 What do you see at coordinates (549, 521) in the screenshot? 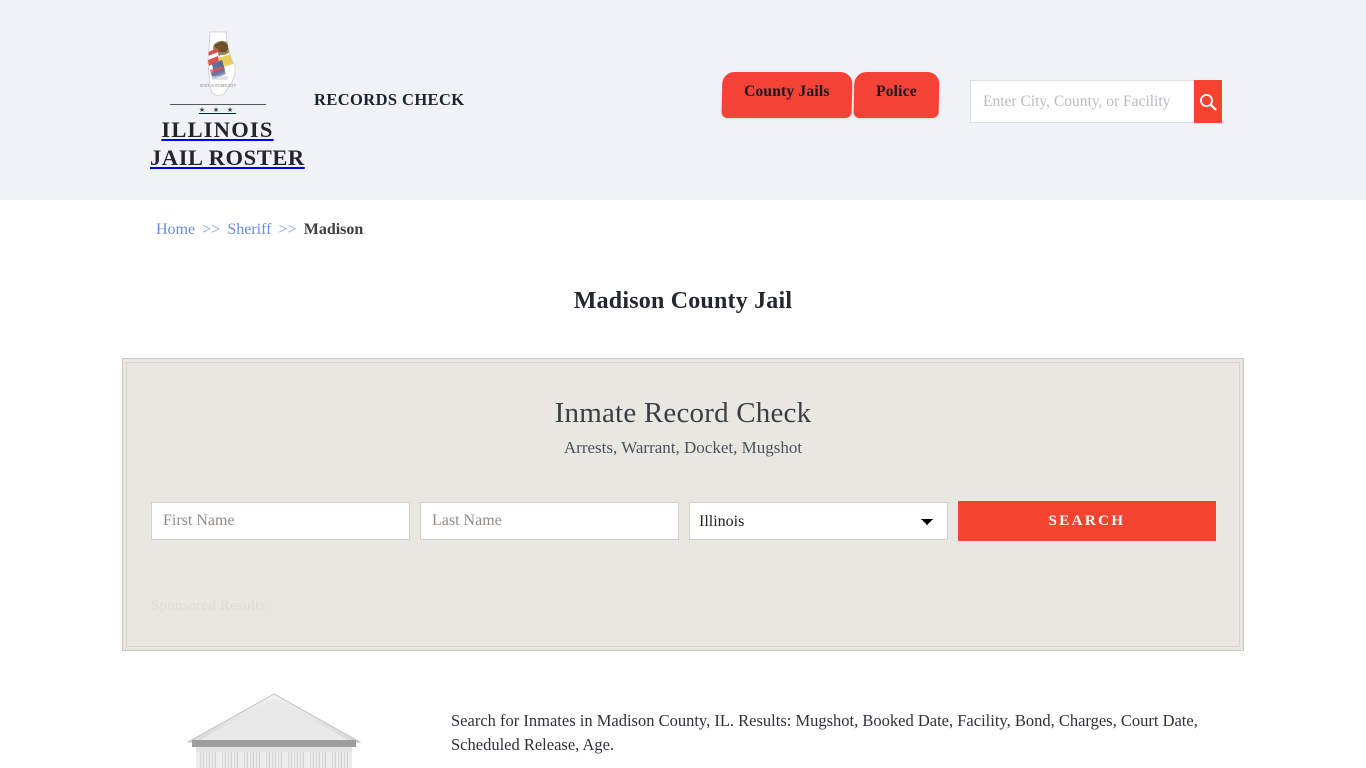
I see `last-name-input` at bounding box center [549, 521].